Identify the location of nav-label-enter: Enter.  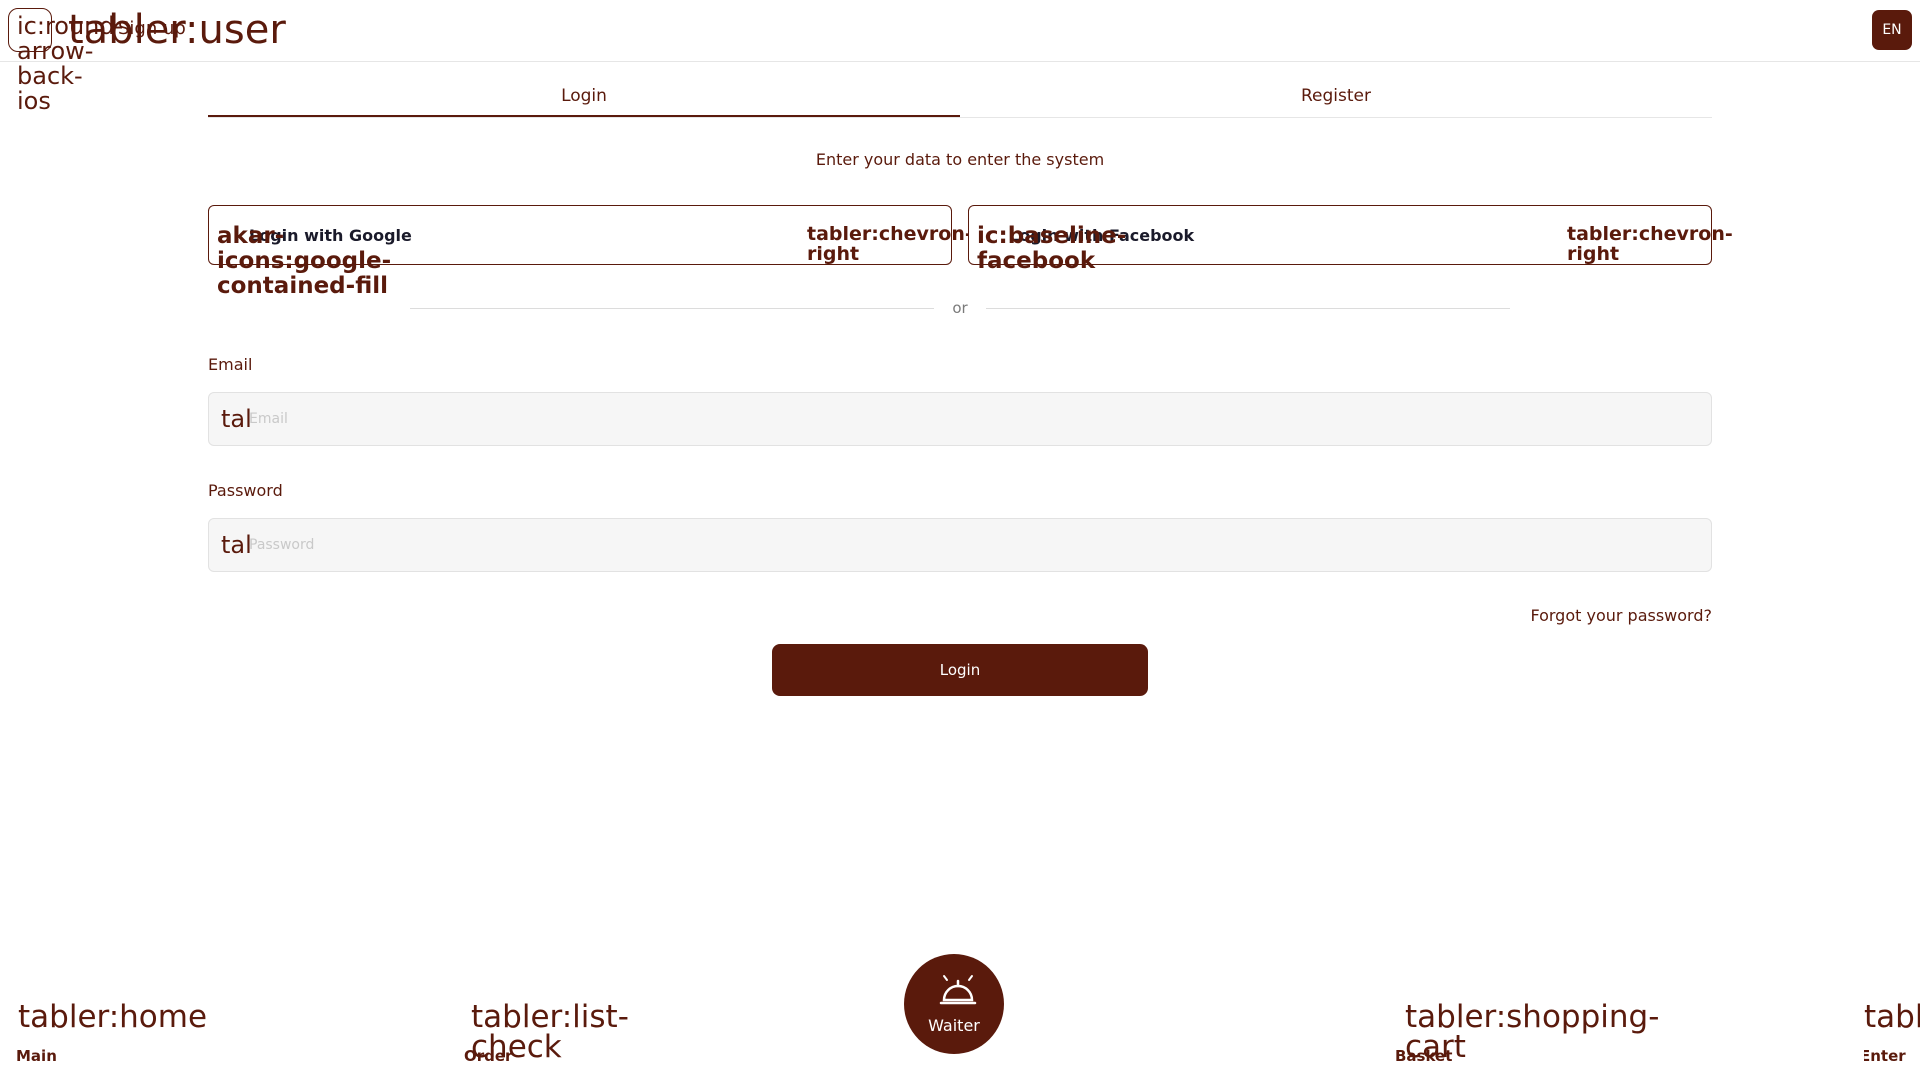
(1885, 1056).